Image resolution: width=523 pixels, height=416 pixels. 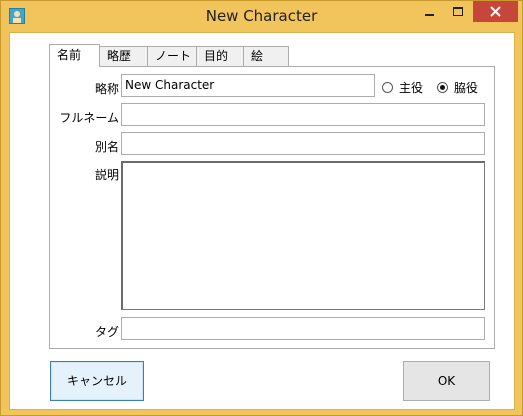 I want to click on ok-button: OK, so click(x=446, y=381).